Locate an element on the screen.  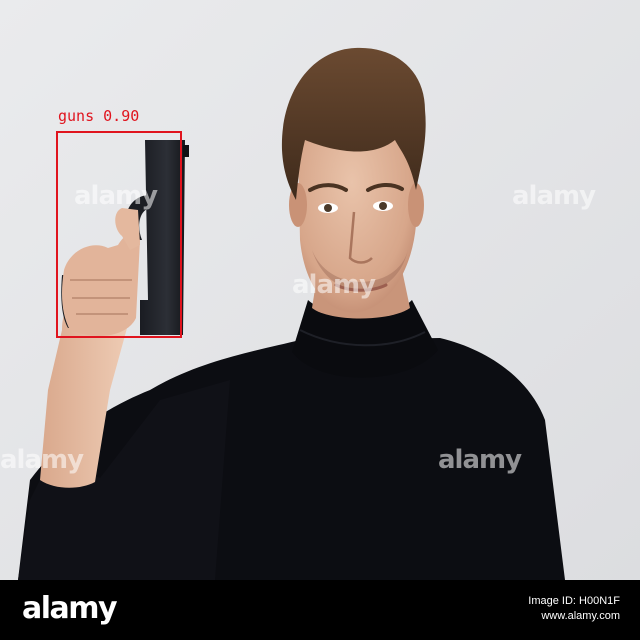
alamy-logo: alamy is located at coordinates (70, 608).